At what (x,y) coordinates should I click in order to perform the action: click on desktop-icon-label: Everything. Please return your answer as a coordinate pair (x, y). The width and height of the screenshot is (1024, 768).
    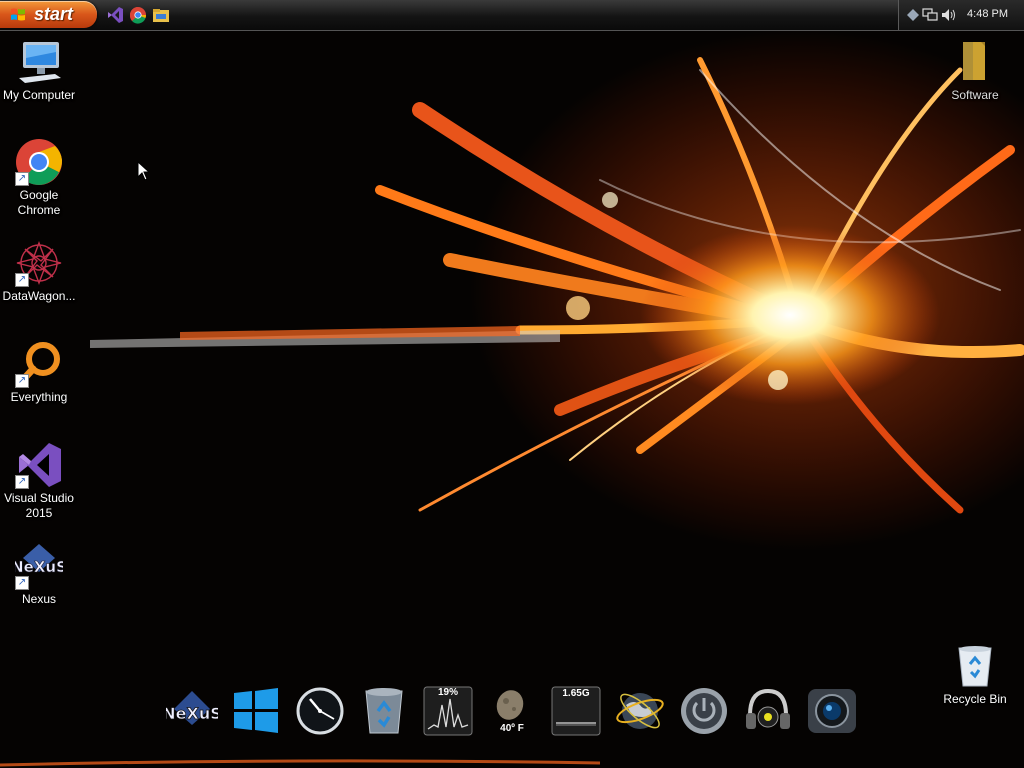
    Looking at the image, I should click on (39, 397).